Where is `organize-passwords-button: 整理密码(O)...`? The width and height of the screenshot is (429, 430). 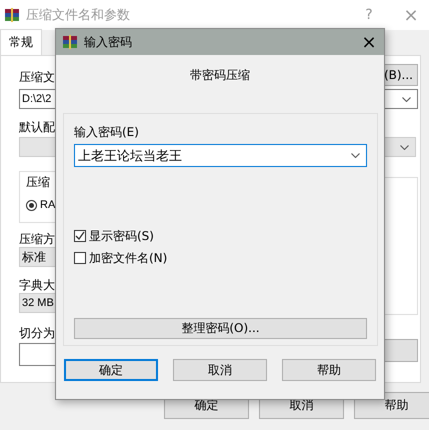 organize-passwords-button: 整理密码(O)... is located at coordinates (220, 328).